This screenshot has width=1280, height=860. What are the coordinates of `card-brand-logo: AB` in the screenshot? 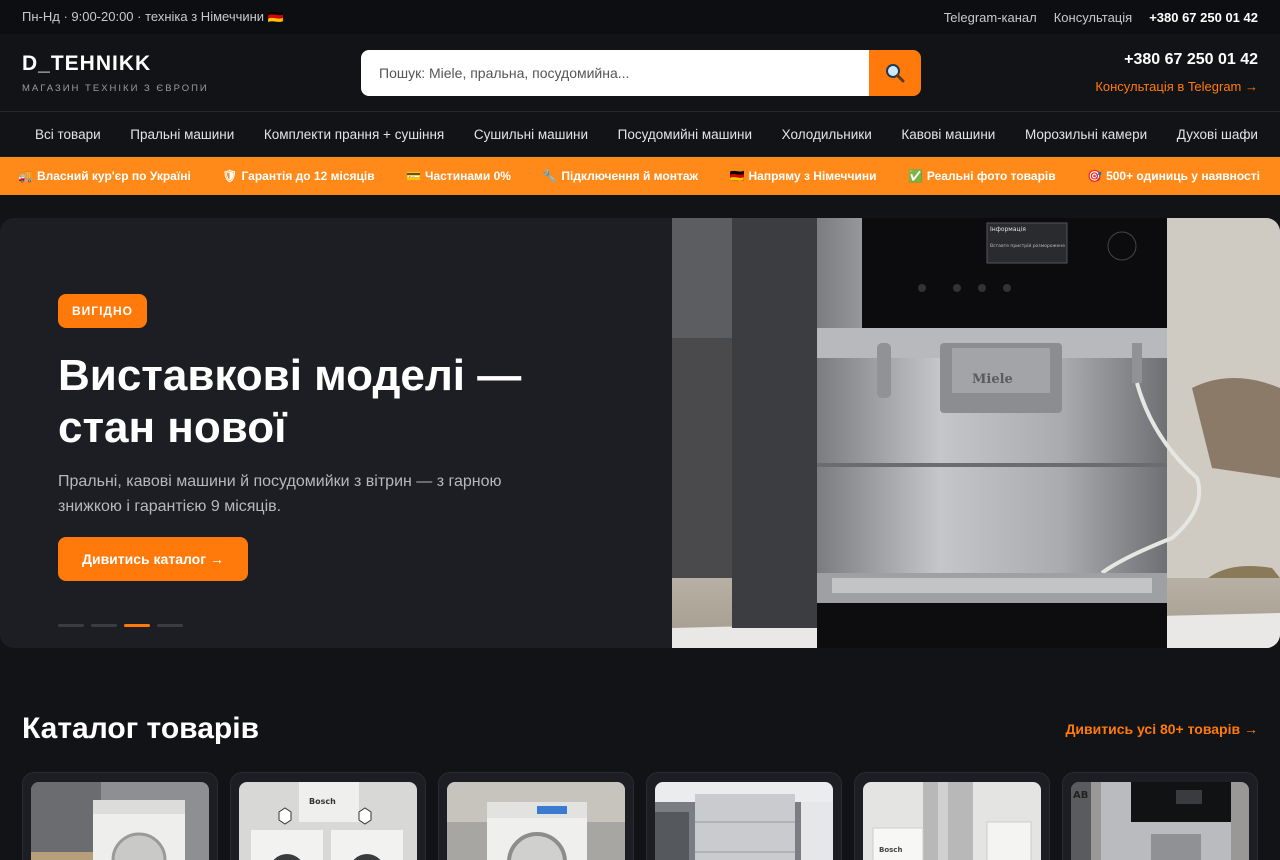 It's located at (1080, 795).